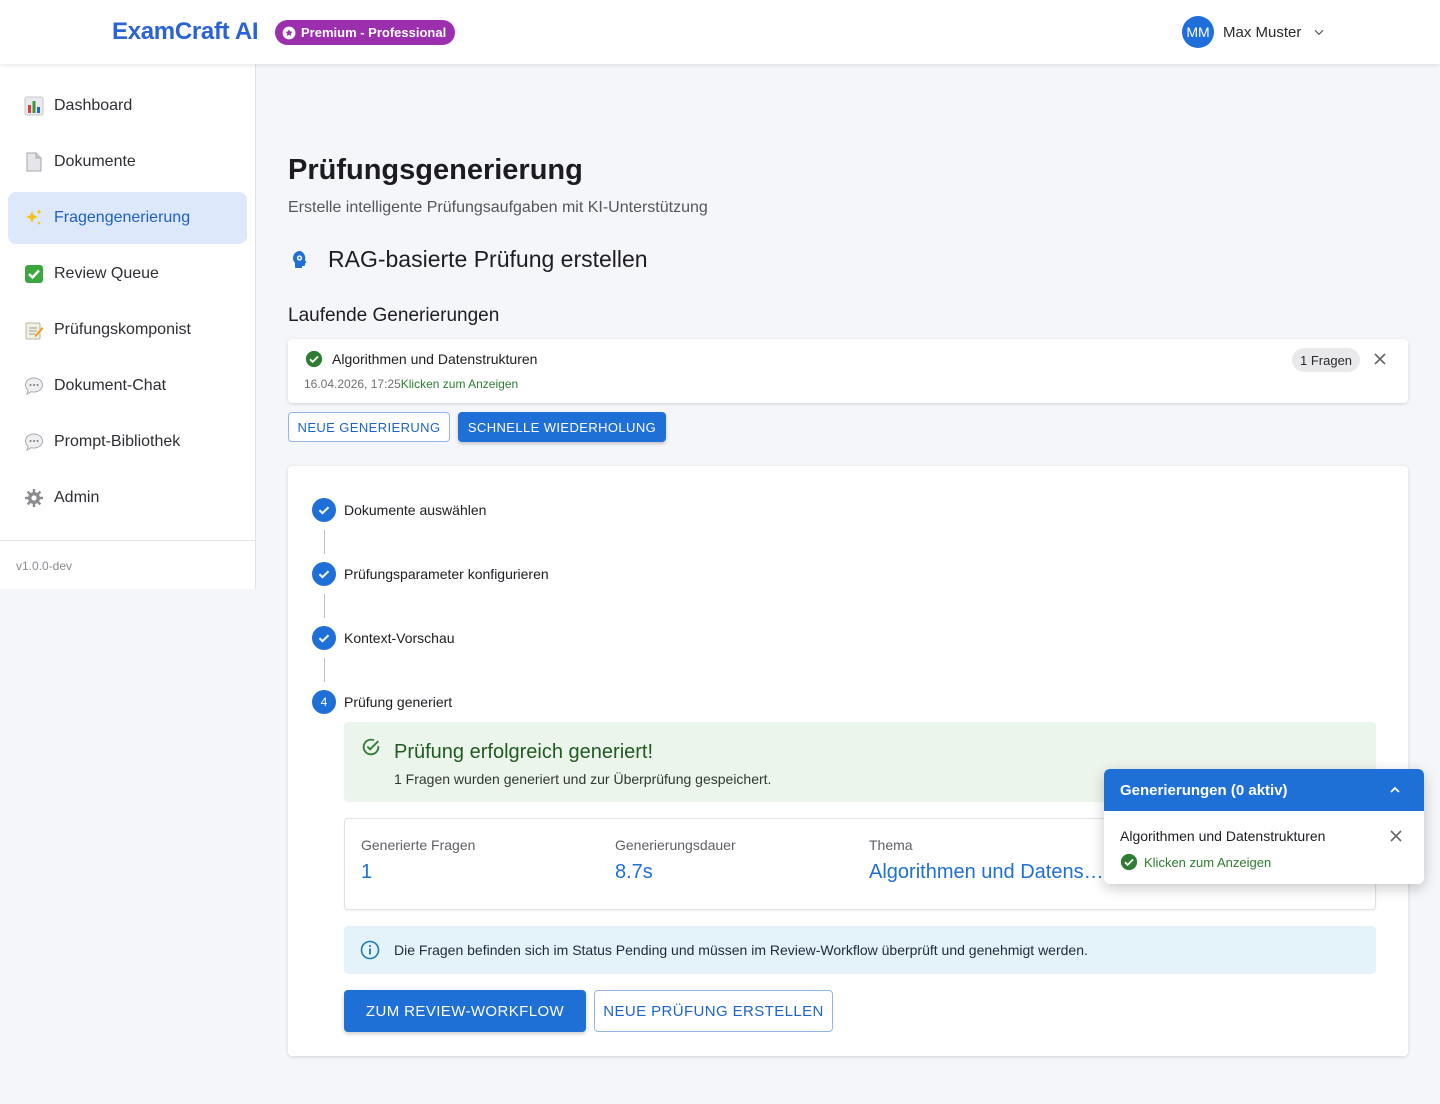 This screenshot has width=1440, height=1104. Describe the element at coordinates (562, 427) in the screenshot. I see `quick-repeat-button: SCHNELLE WIEDERHOLUNG` at that location.